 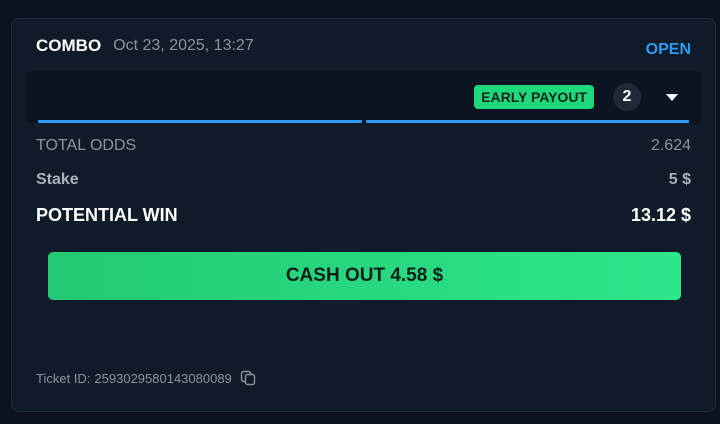 What do you see at coordinates (534, 97) in the screenshot?
I see `early-payout-badge: EARLY PAYOUT` at bounding box center [534, 97].